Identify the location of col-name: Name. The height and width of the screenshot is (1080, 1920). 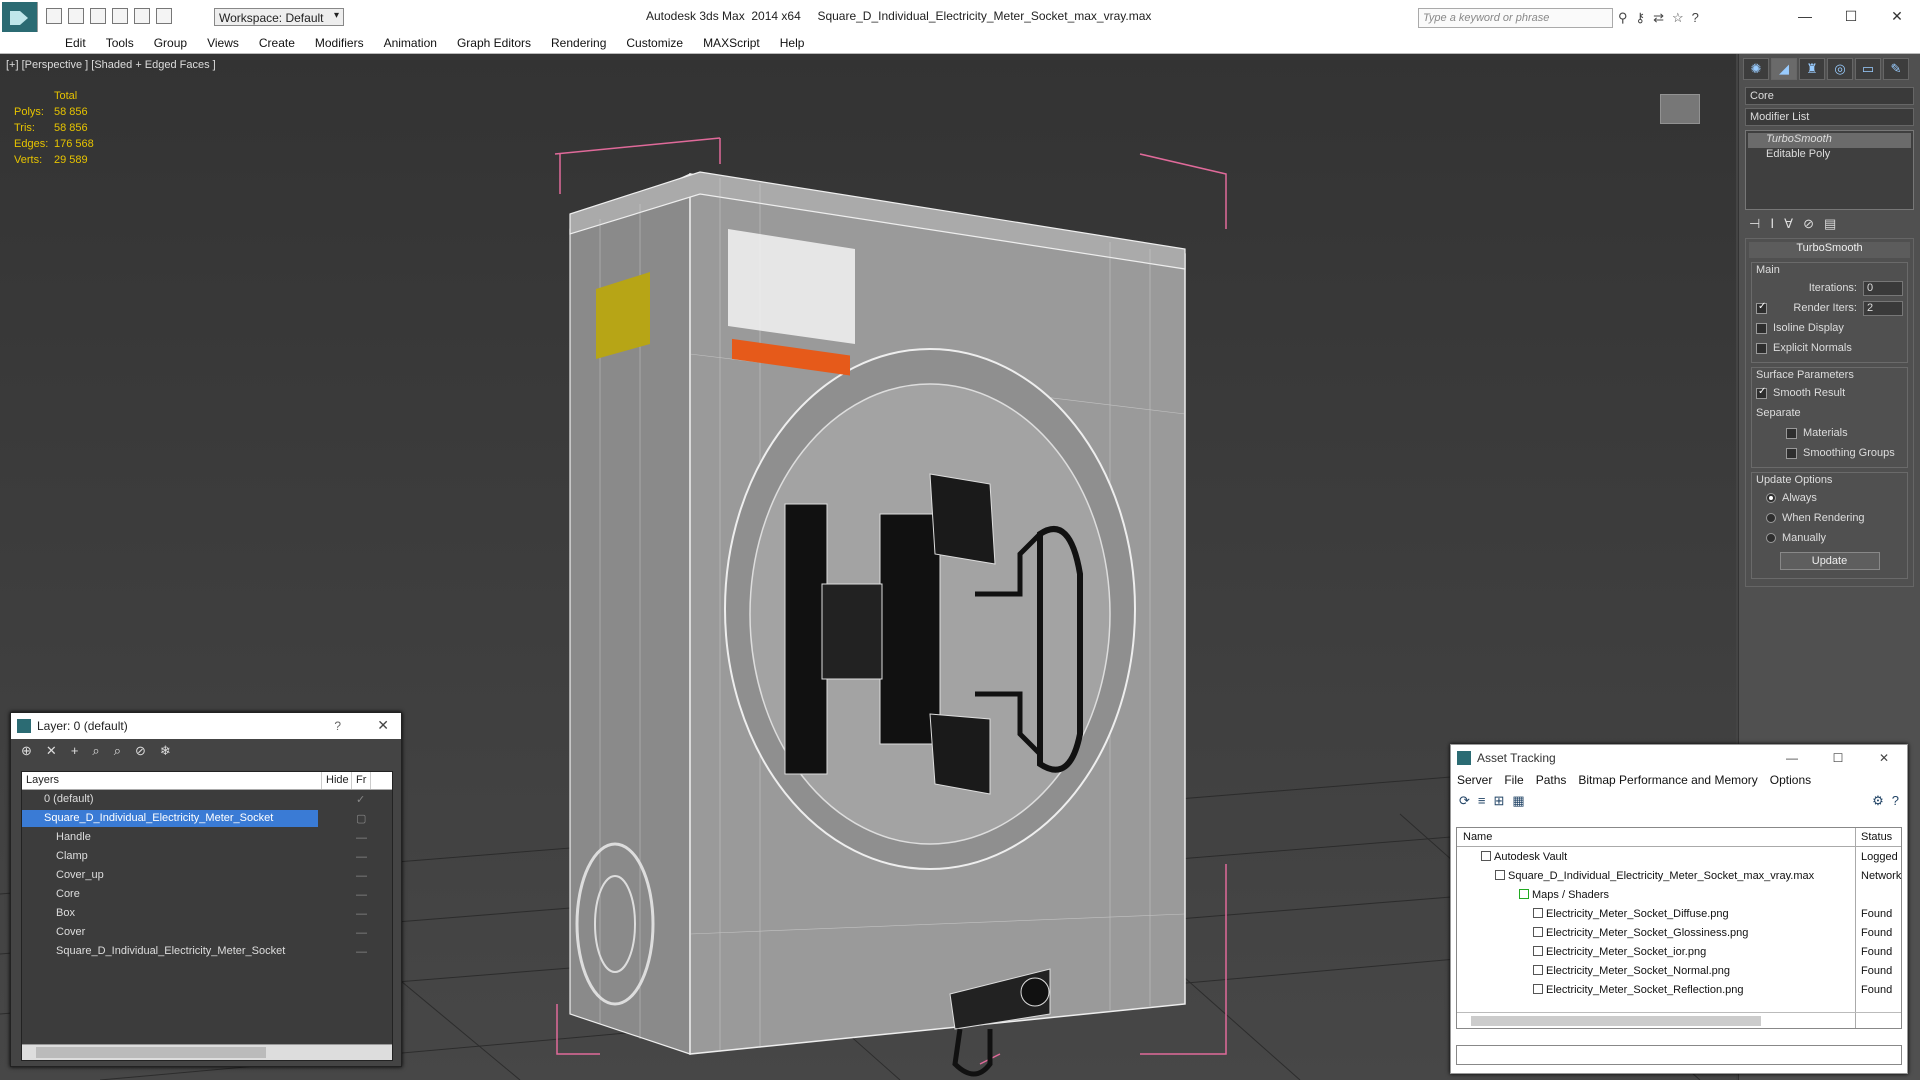
(1656, 837).